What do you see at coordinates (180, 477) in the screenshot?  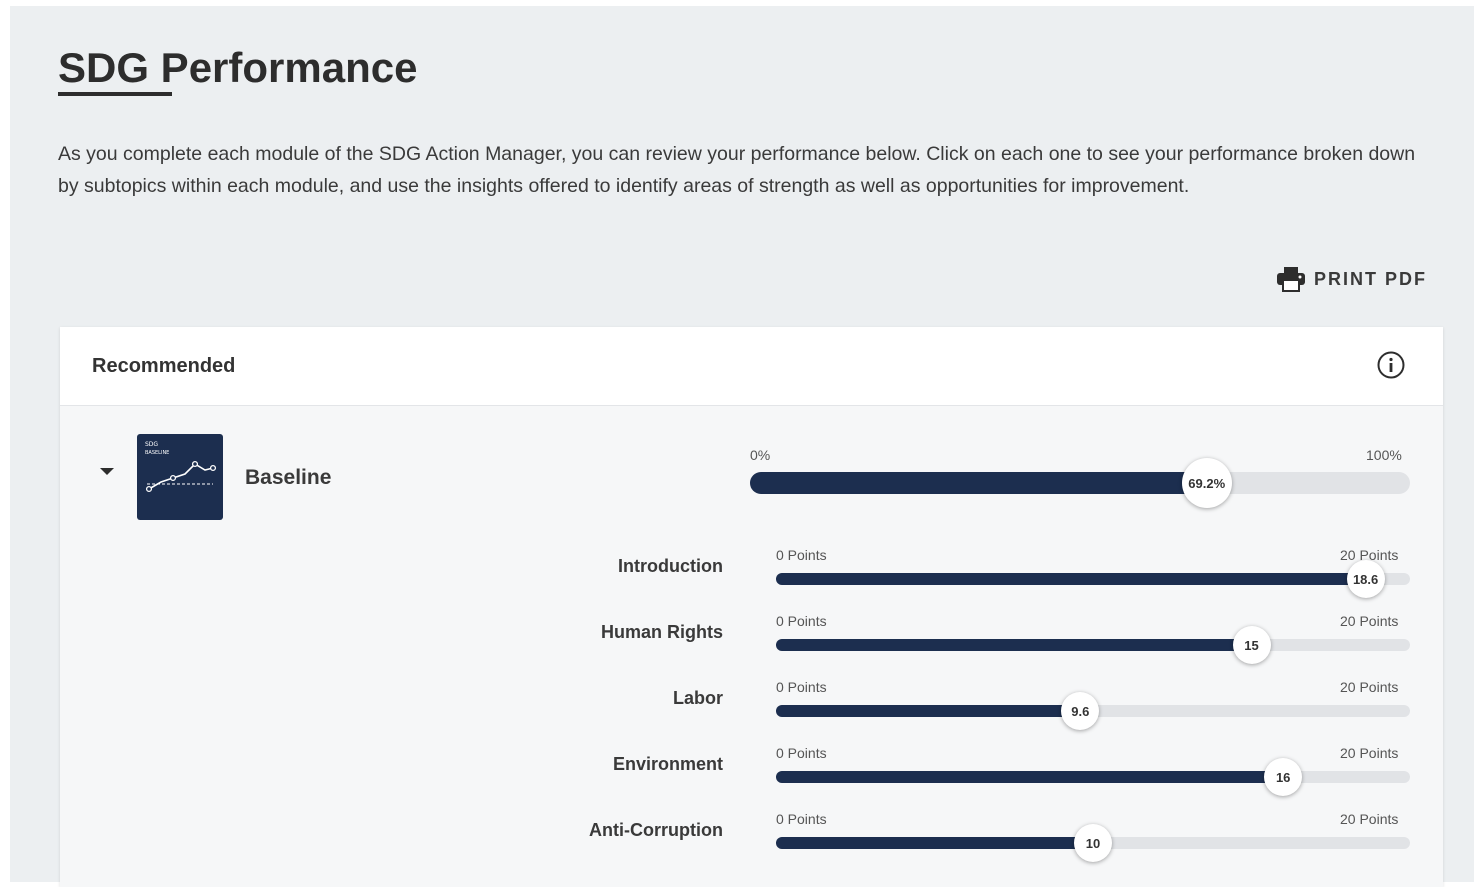 I see `baseline-thumbnail: SDG BASELINE` at bounding box center [180, 477].